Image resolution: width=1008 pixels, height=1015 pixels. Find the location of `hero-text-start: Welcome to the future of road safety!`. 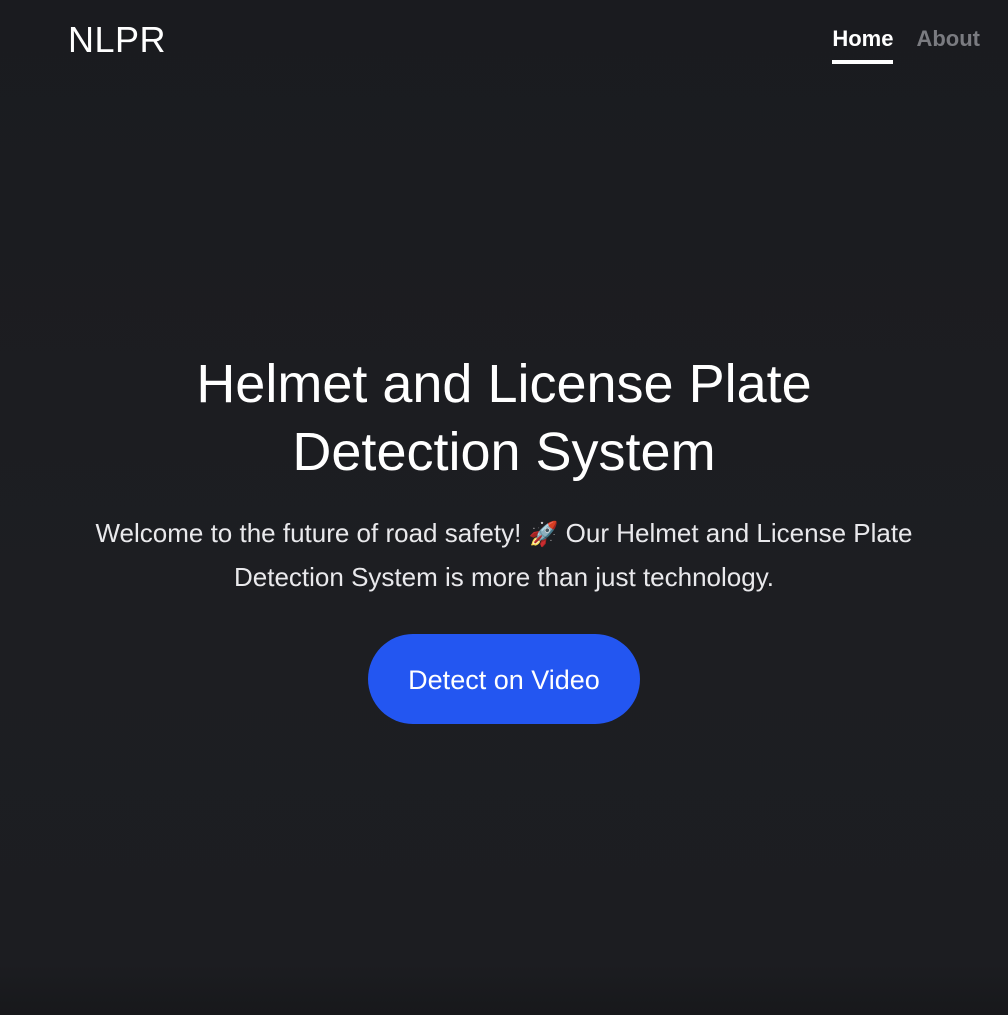

hero-text-start: Welcome to the future of road safety! is located at coordinates (312, 533).